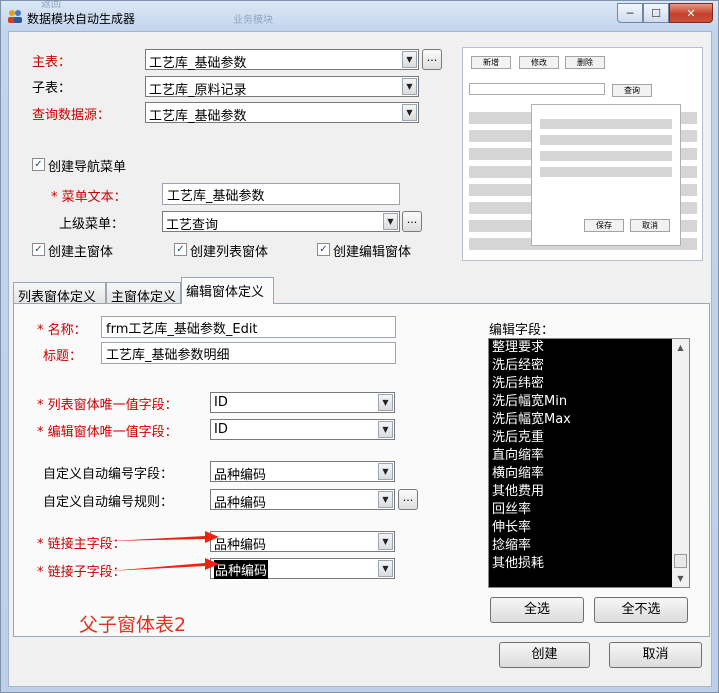 The width and height of the screenshot is (719, 693). What do you see at coordinates (302, 402) in the screenshot?
I see `list-unique-field-combo: ID ▼` at bounding box center [302, 402].